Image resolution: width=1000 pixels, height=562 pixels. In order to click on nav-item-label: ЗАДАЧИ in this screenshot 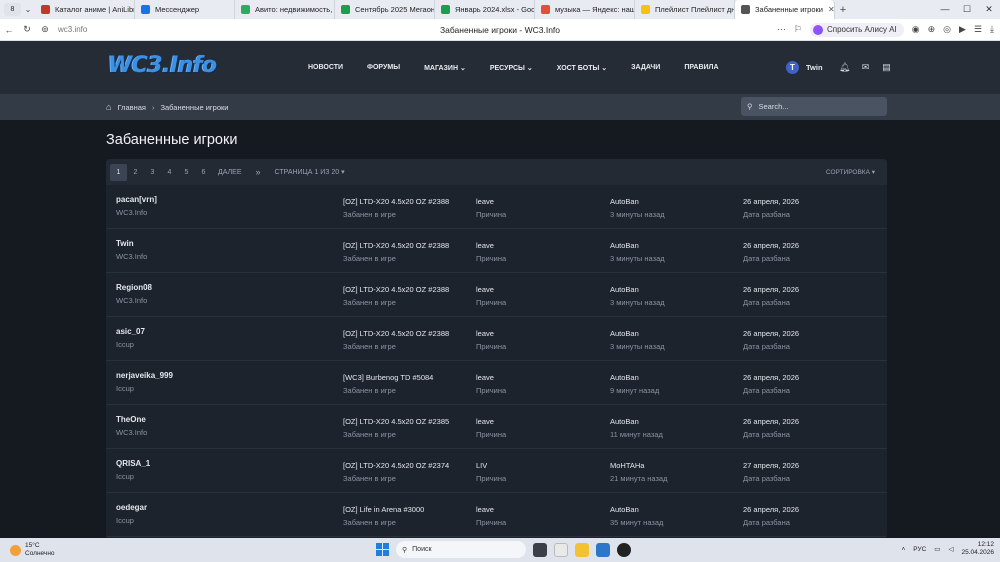, I will do `click(646, 67)`.